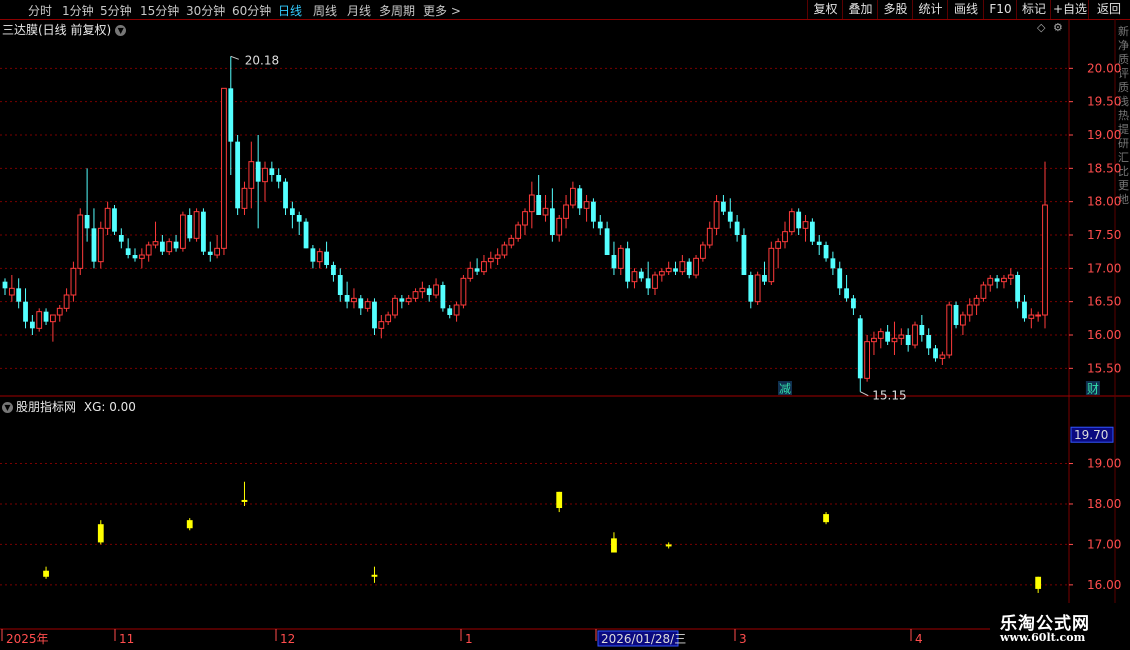 This screenshot has height=650, width=1130. I want to click on indicator-y-tick-label: 17.00, so click(1104, 544).